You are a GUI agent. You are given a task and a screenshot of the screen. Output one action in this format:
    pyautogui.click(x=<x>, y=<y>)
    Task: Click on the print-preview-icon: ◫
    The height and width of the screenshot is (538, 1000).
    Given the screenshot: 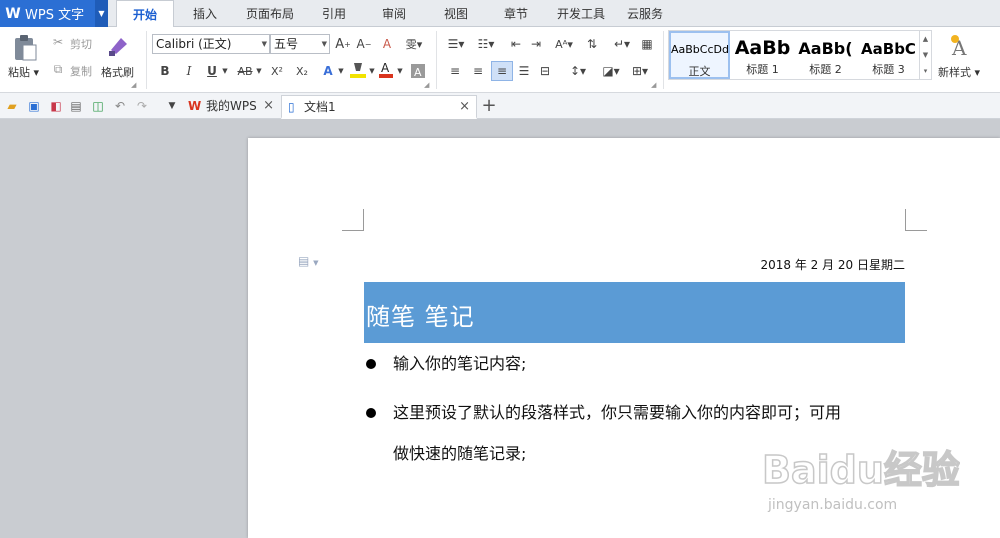 What is the action you would take?
    pyautogui.click(x=98, y=106)
    